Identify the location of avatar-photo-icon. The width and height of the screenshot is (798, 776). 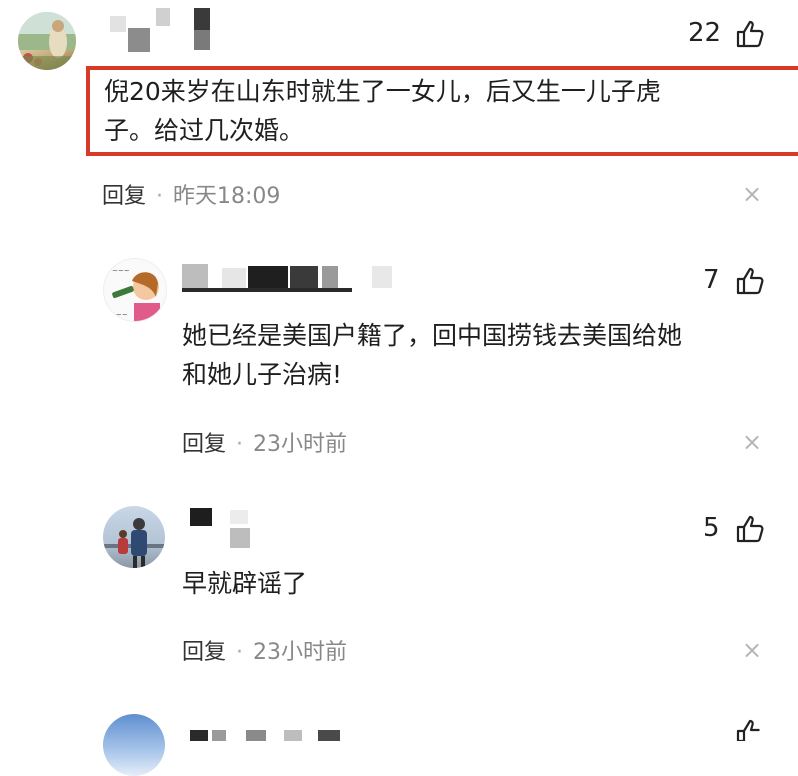
(134, 543).